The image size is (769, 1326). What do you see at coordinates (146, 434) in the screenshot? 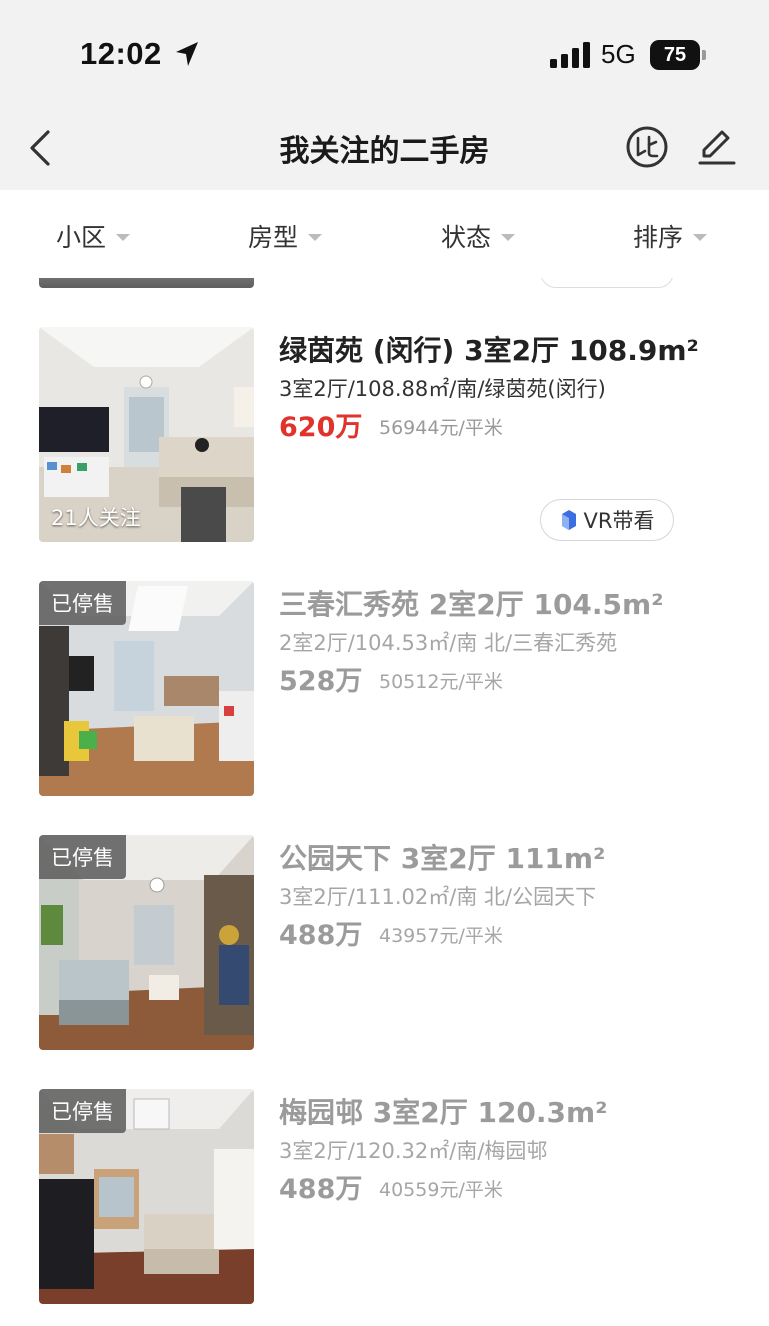
I see `listing-photo: 21人关注` at bounding box center [146, 434].